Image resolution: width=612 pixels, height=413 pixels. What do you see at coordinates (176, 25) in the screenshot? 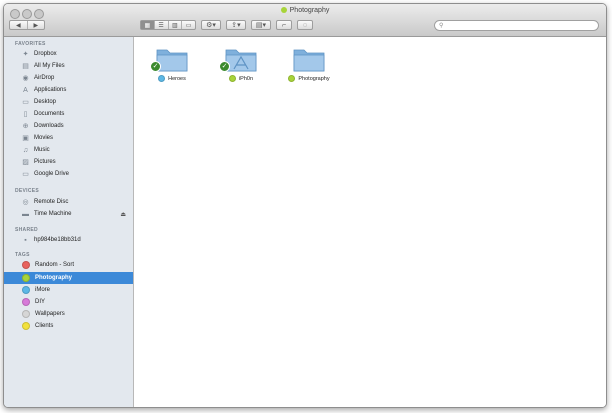
I see `column-view-button: ▥` at bounding box center [176, 25].